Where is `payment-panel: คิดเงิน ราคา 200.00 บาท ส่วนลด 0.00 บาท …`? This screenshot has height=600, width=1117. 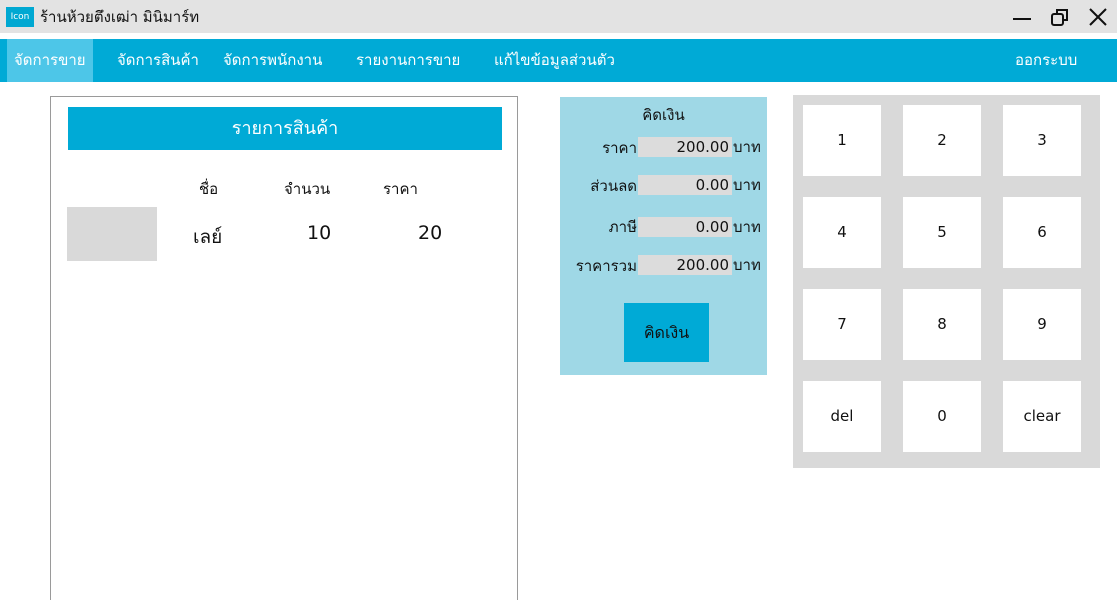
payment-panel: คิดเงิน ราคา 200.00 บาท ส่วนลด 0.00 บาท … is located at coordinates (663, 236).